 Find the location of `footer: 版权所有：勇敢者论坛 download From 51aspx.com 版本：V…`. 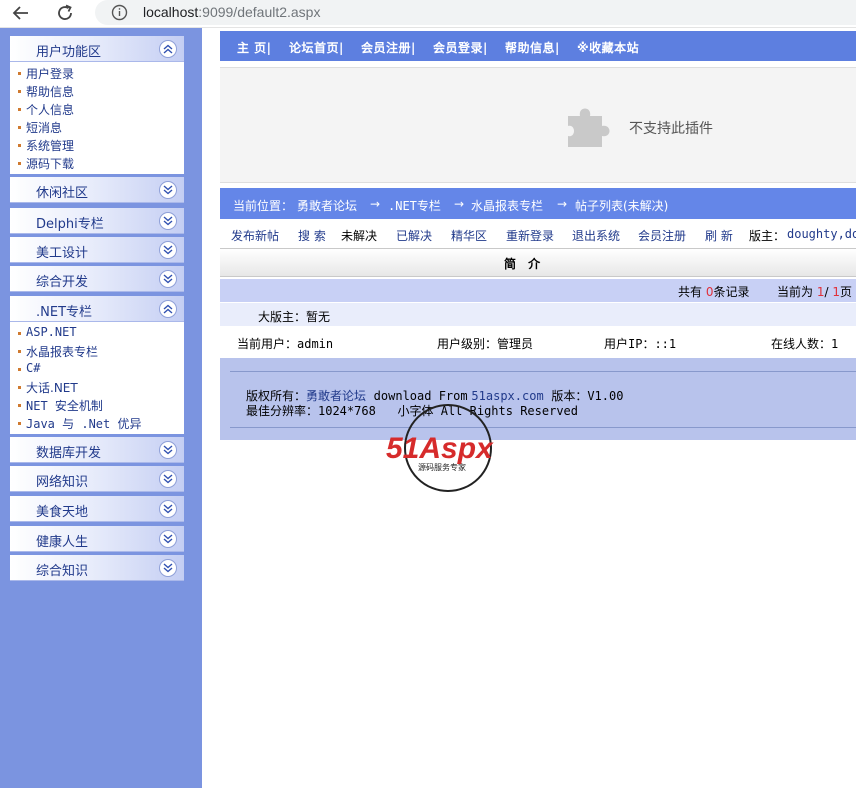

footer: 版权所有：勇敢者论坛 download From 51aspx.com 版本：V… is located at coordinates (538, 399).